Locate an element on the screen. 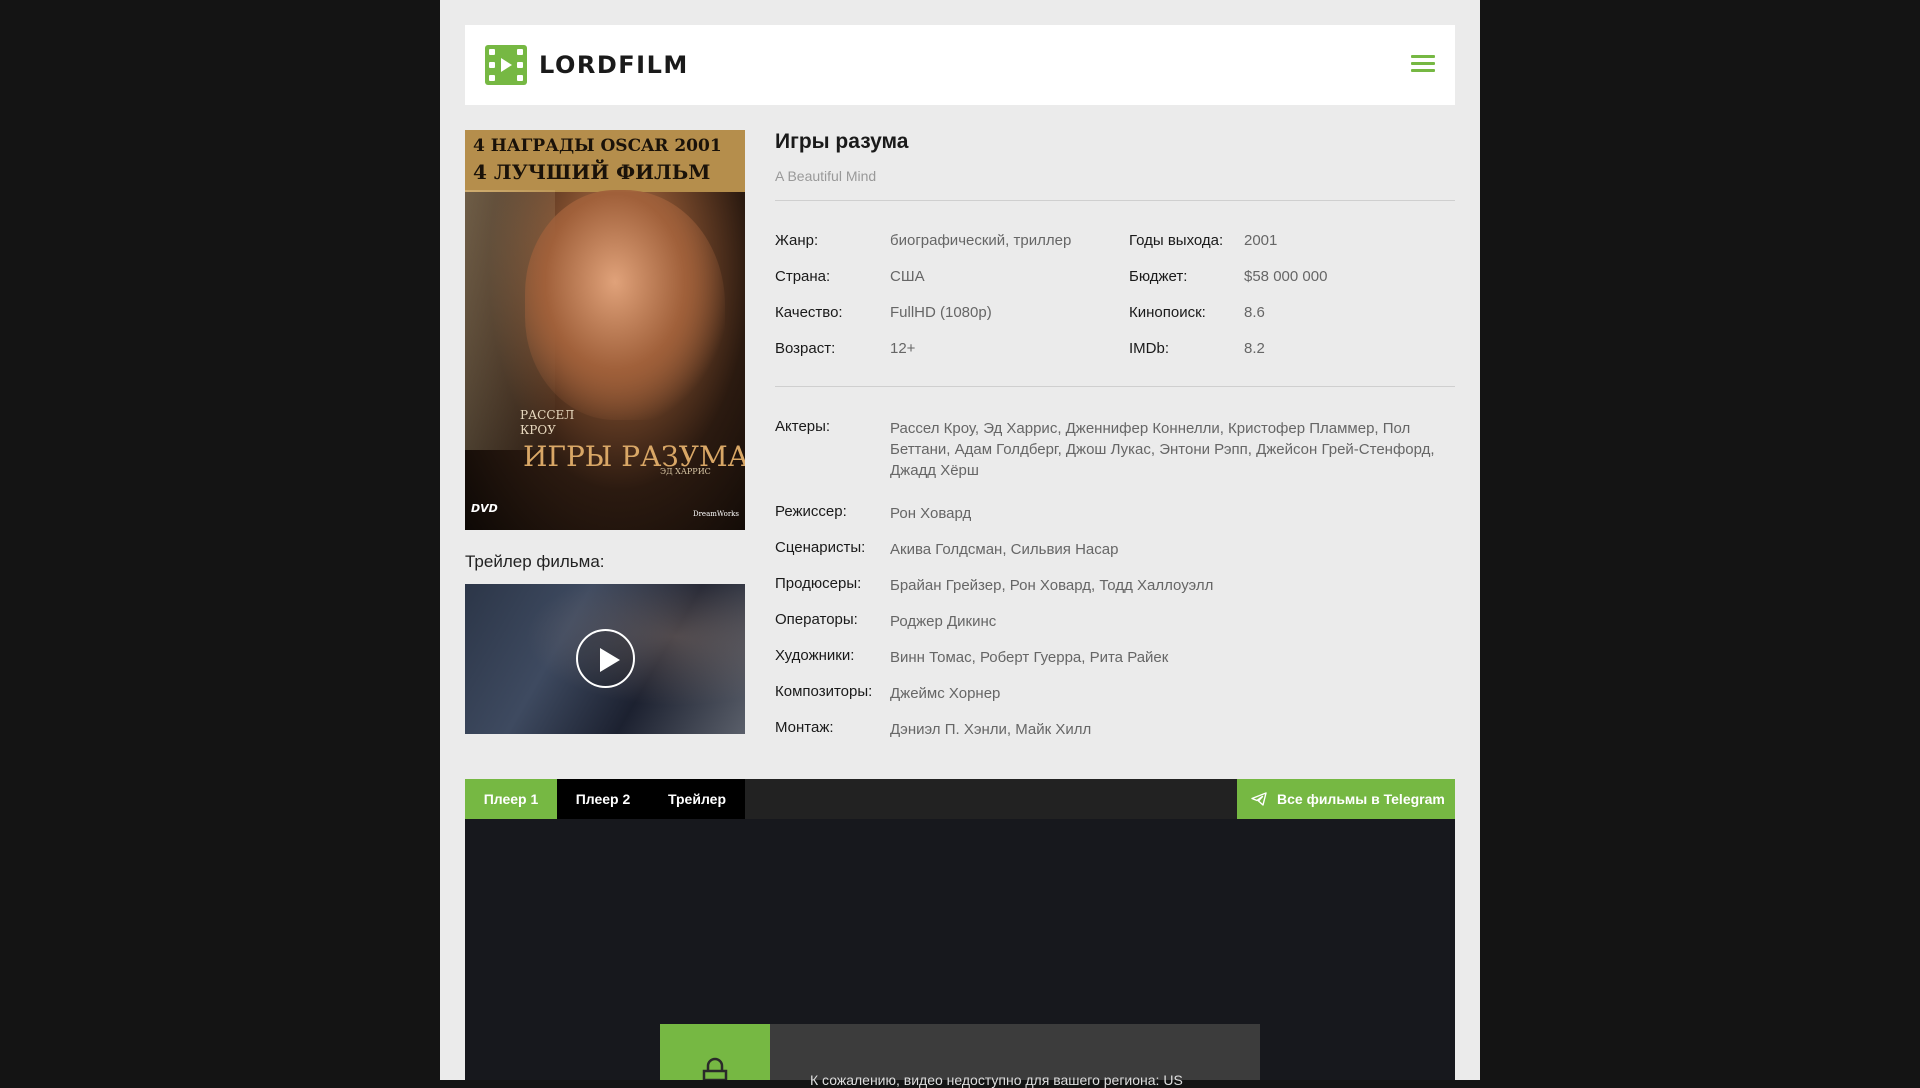  detail-label: Кинопоиск: is located at coordinates (1167, 312).